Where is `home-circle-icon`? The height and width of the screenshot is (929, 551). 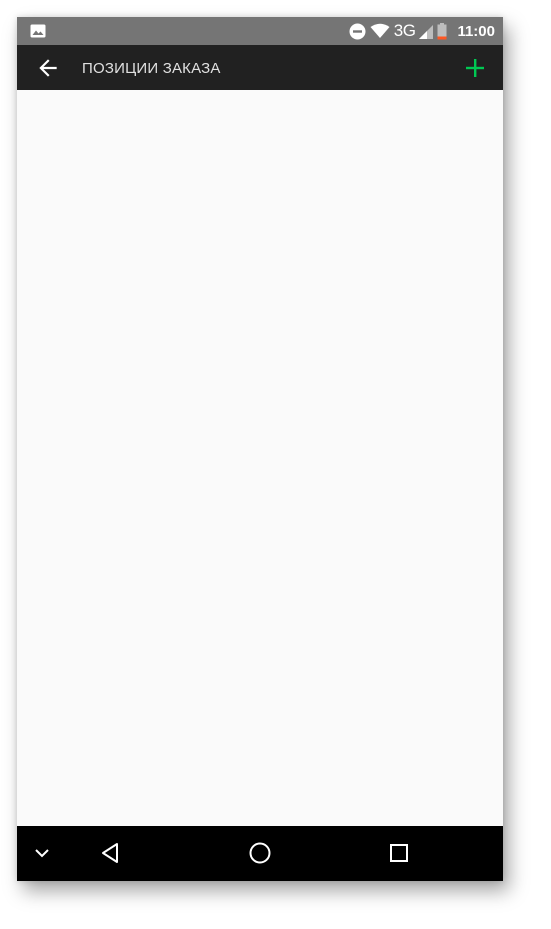 home-circle-icon is located at coordinates (260, 853).